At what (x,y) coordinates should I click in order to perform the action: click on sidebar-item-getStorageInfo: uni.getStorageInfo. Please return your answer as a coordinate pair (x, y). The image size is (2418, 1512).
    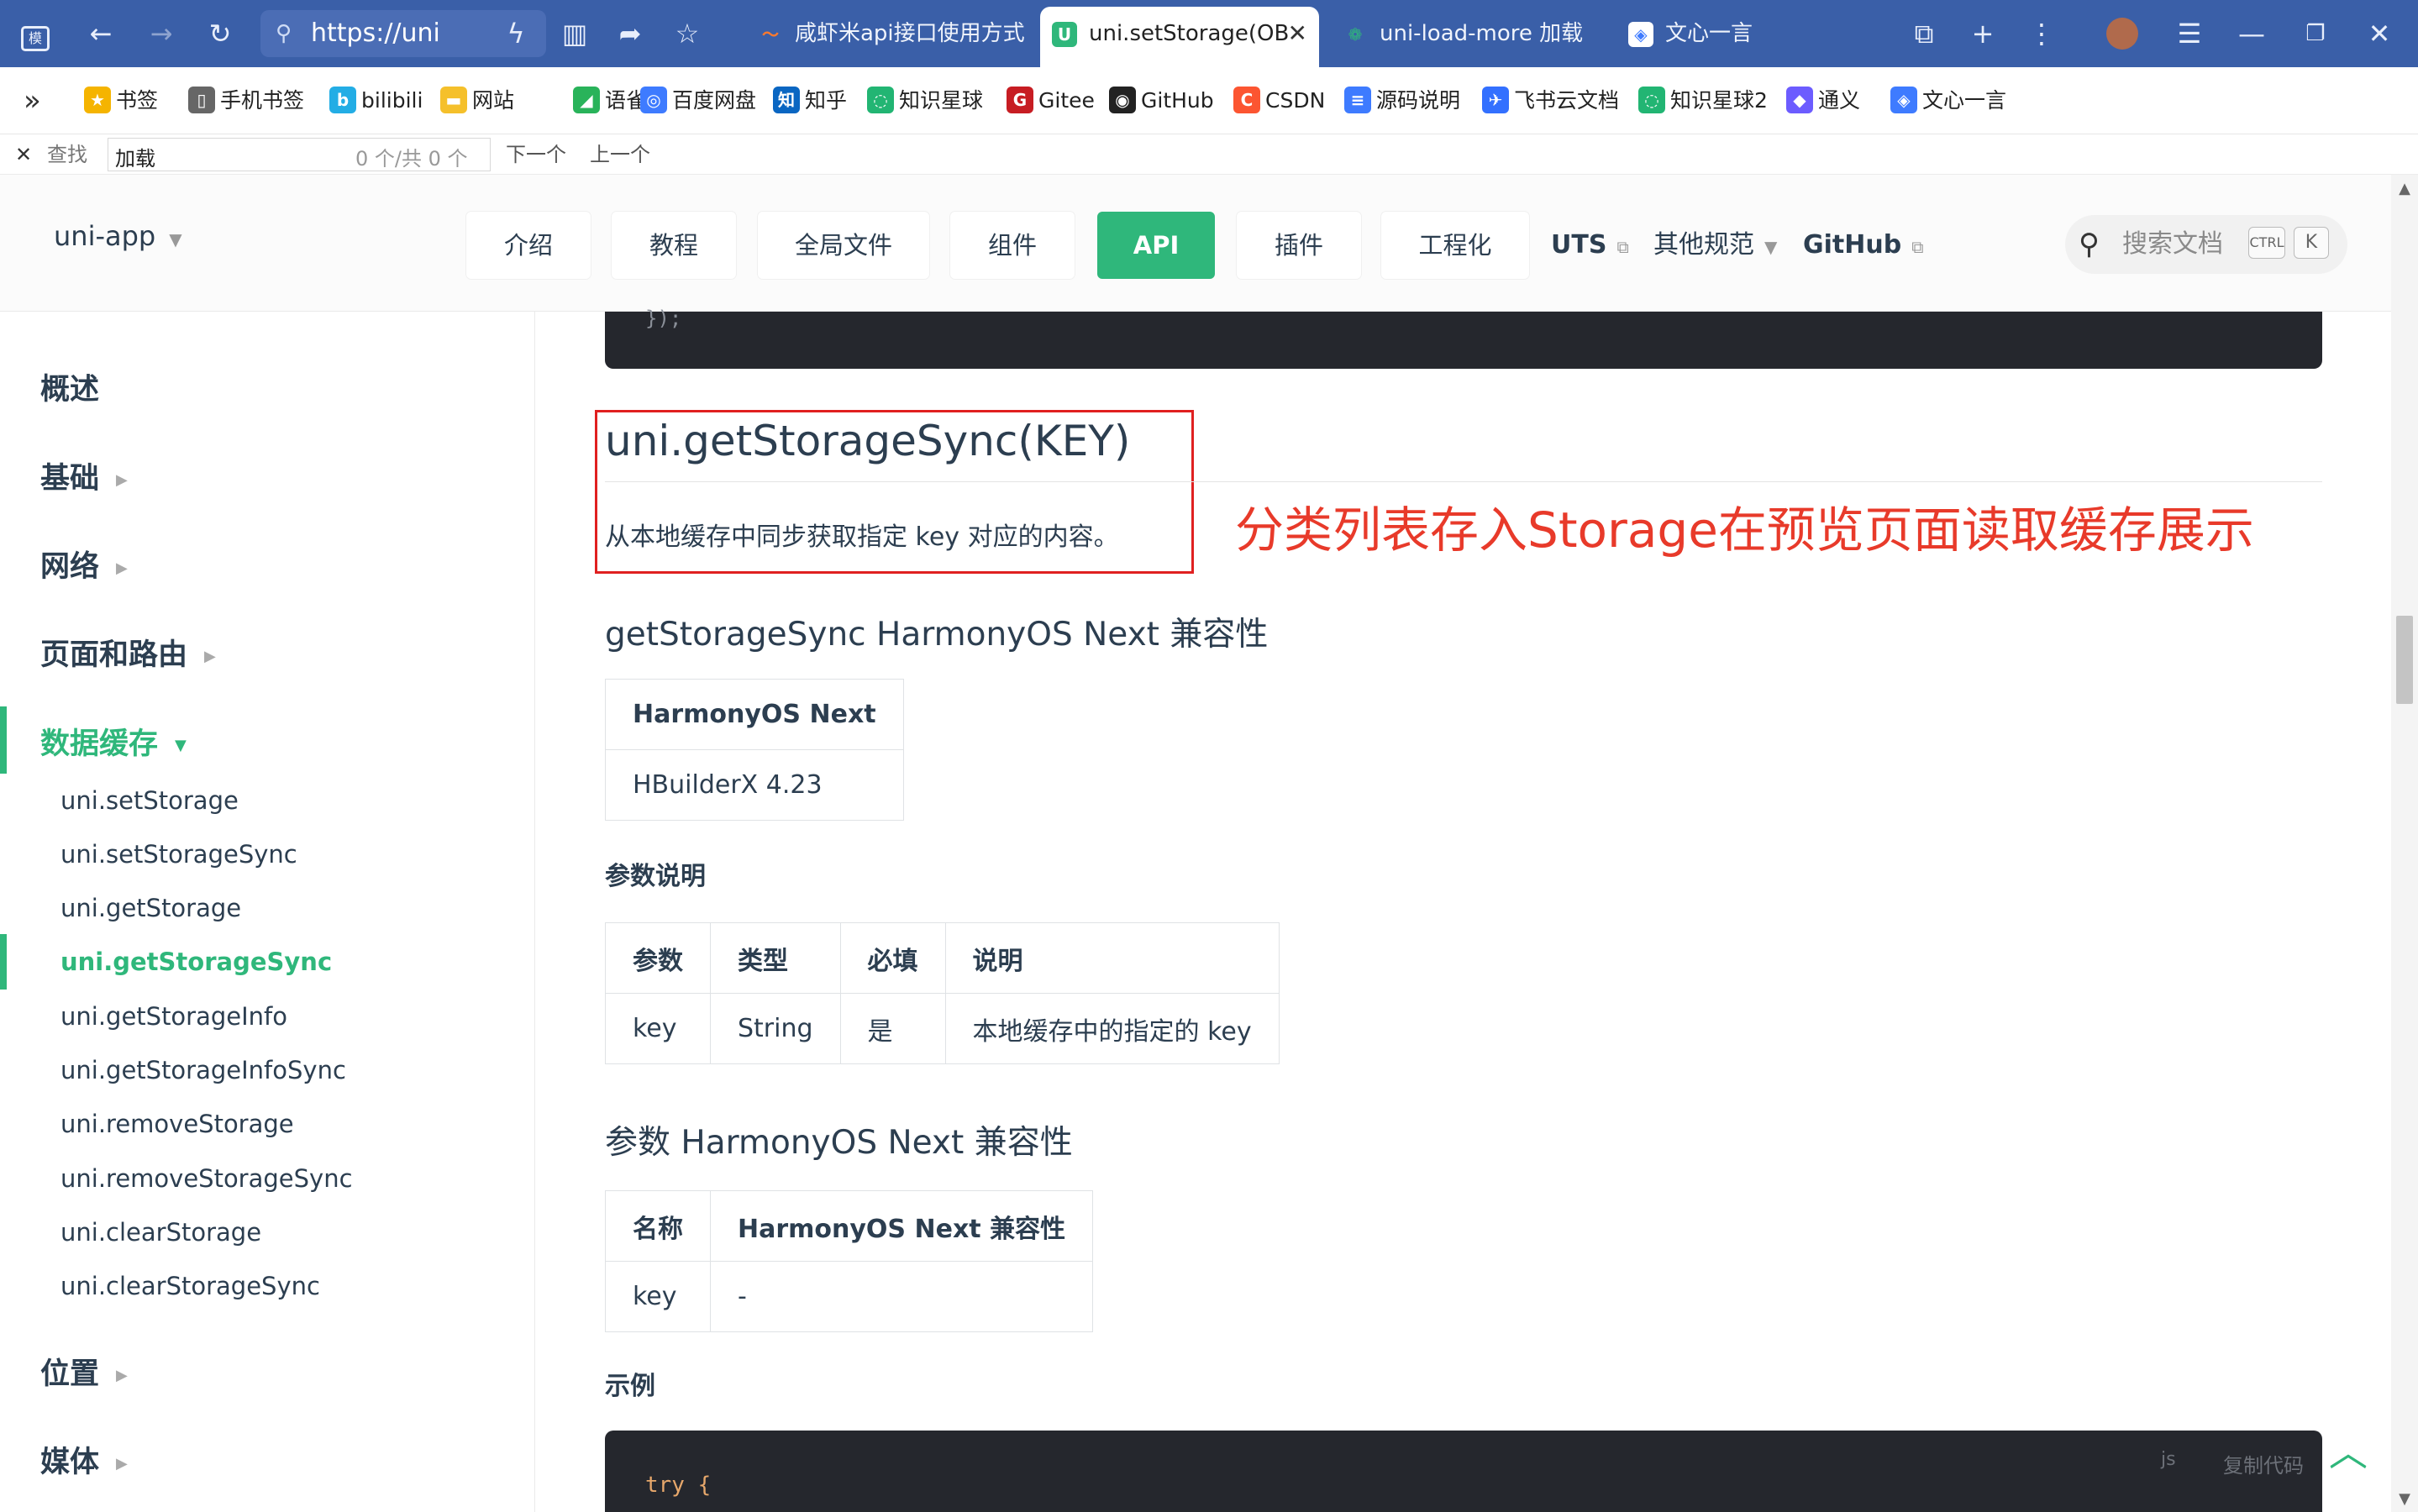
    Looking at the image, I should click on (173, 1016).